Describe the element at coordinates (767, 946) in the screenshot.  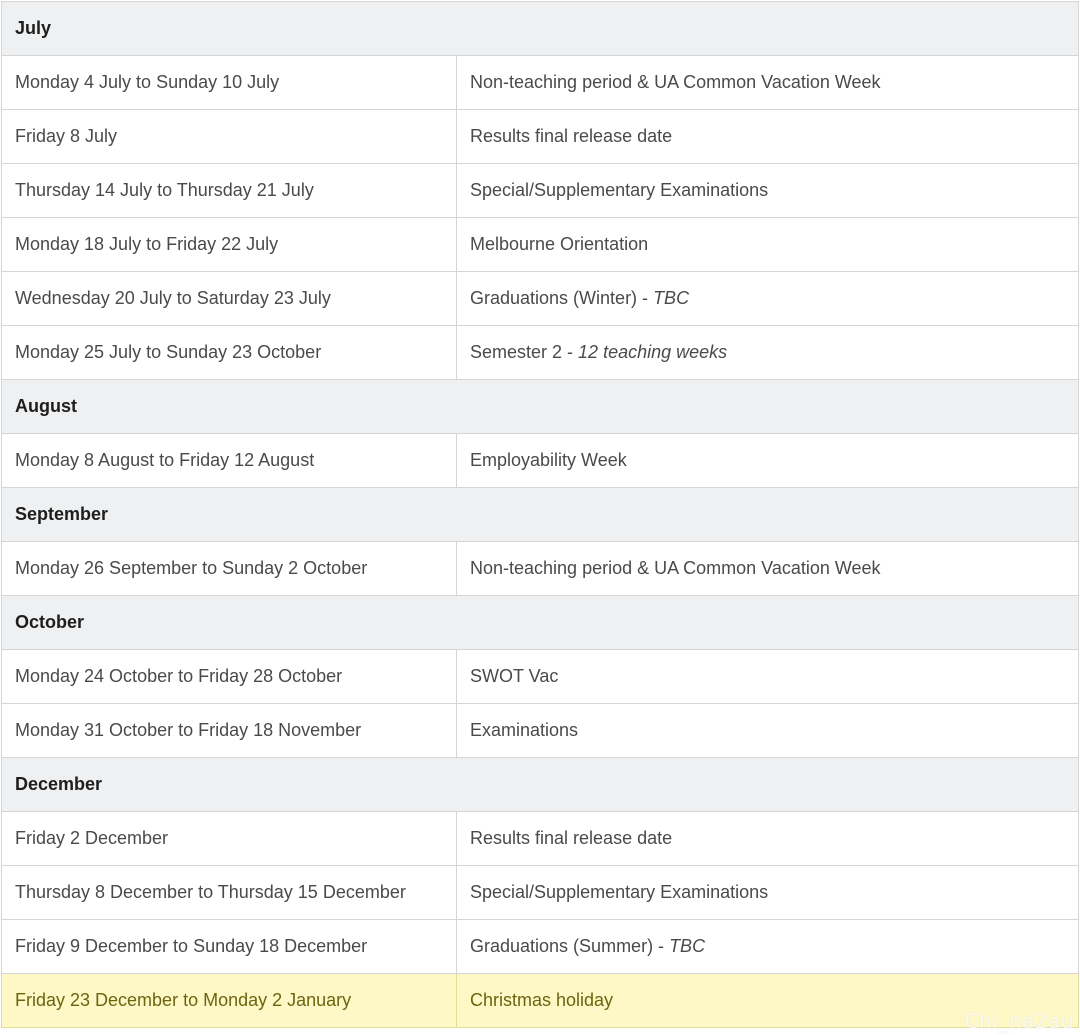
I see `event-description: Graduations (Summer) - TBC` at that location.